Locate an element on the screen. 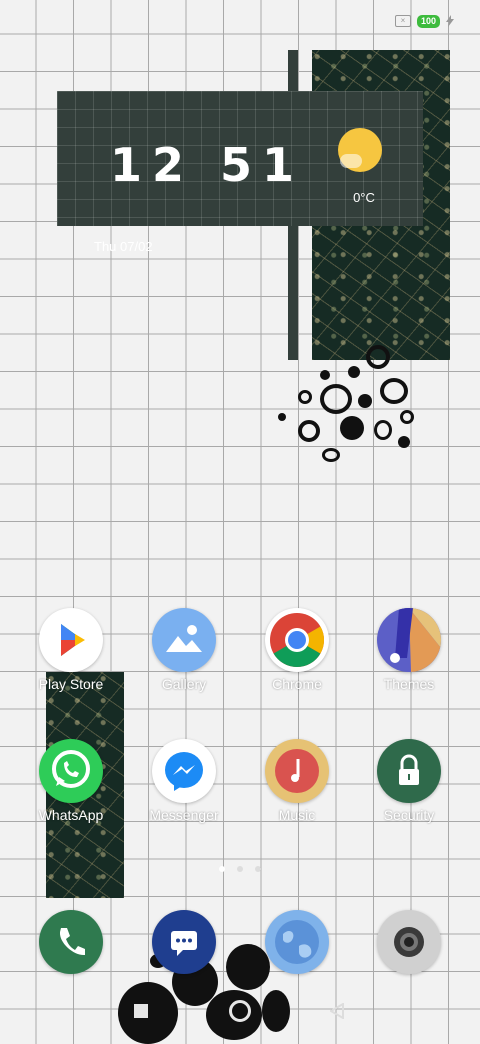 Image resolution: width=480 pixels, height=1044 pixels. messaging-icon is located at coordinates (184, 942).